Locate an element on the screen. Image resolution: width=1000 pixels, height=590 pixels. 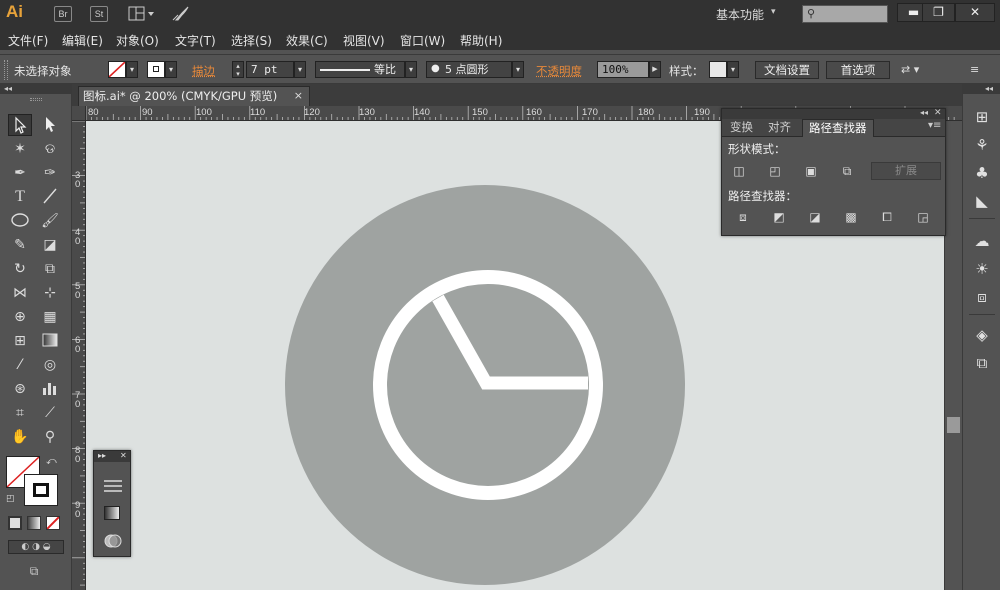
direct-selection-tool-icon is located at coordinates (50, 125).